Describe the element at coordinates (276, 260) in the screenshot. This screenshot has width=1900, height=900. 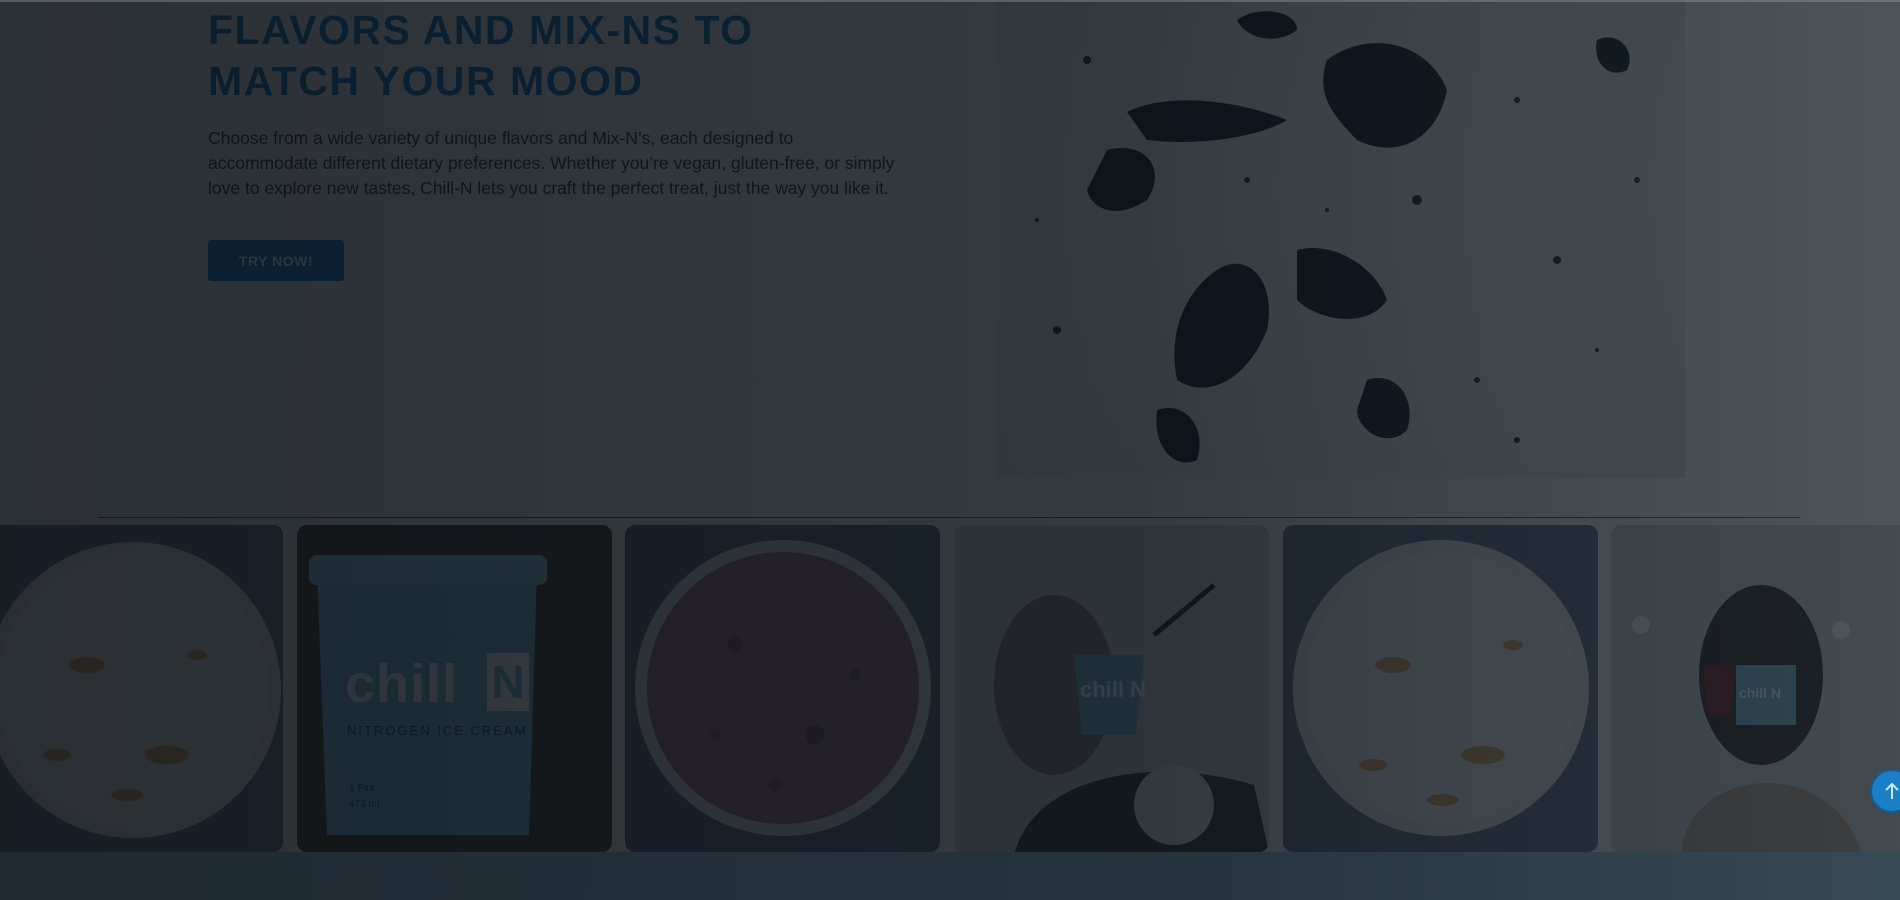
I see `try-now-button: TRY NOW!` at that location.